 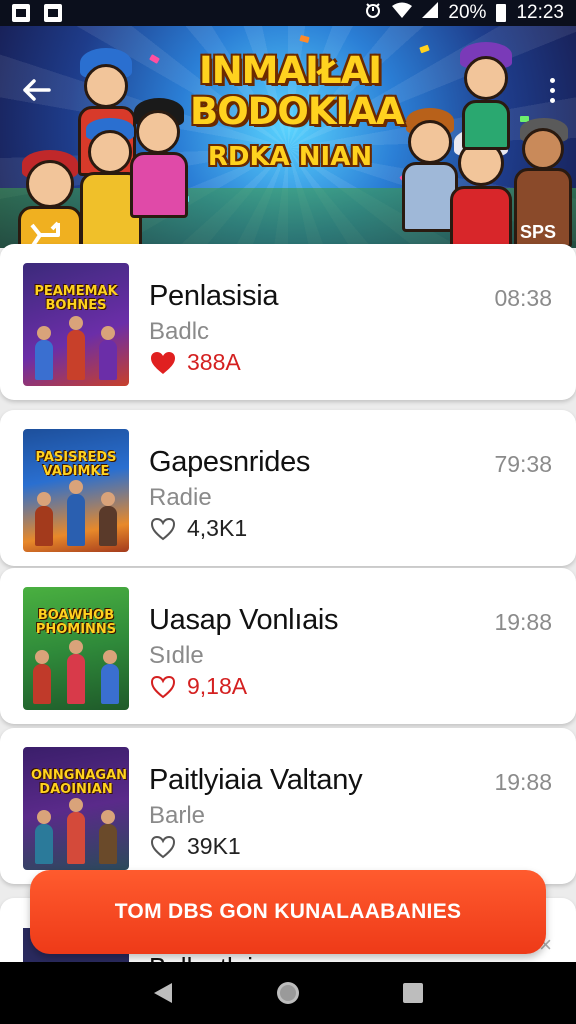 I want to click on game-subtitle: Barle, so click(x=177, y=815).